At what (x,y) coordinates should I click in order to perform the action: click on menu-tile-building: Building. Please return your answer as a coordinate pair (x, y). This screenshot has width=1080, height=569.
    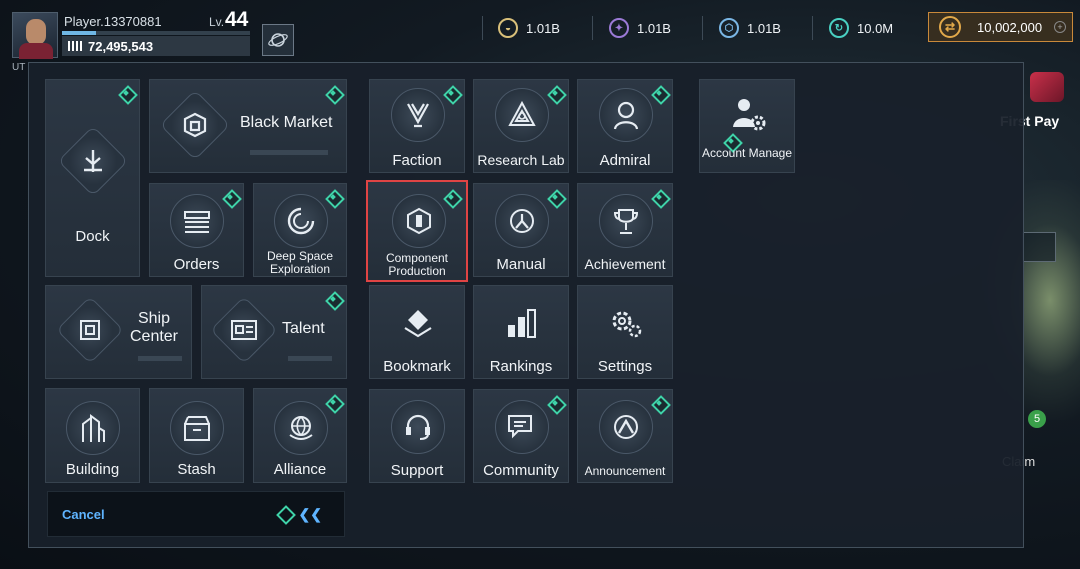
    Looking at the image, I should click on (92, 435).